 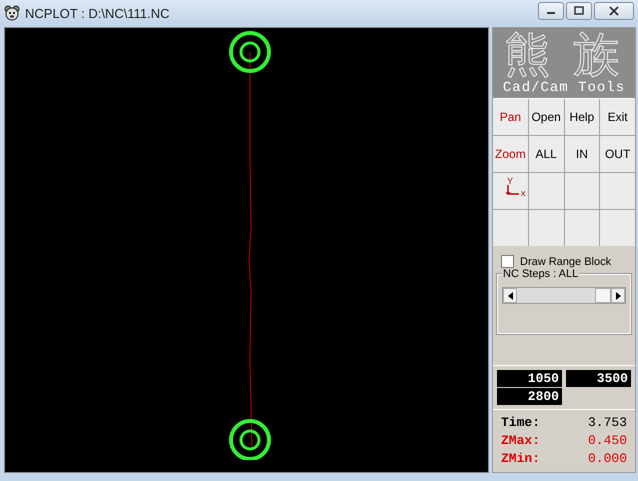 What do you see at coordinates (564, 88) in the screenshot?
I see `logo-caption: Cad/Cam Tools` at bounding box center [564, 88].